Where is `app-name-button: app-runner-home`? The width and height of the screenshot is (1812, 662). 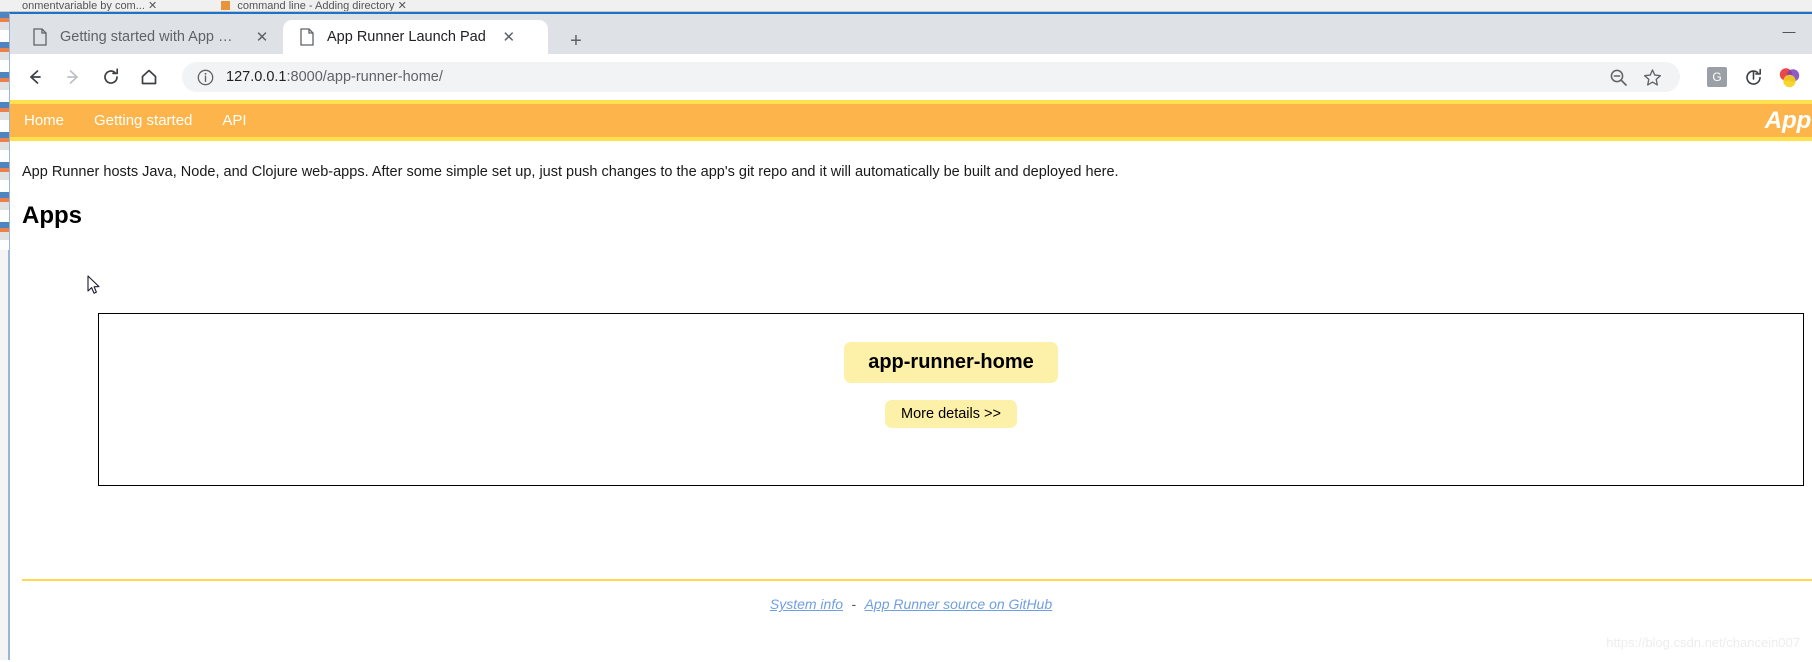 app-name-button: app-runner-home is located at coordinates (951, 362).